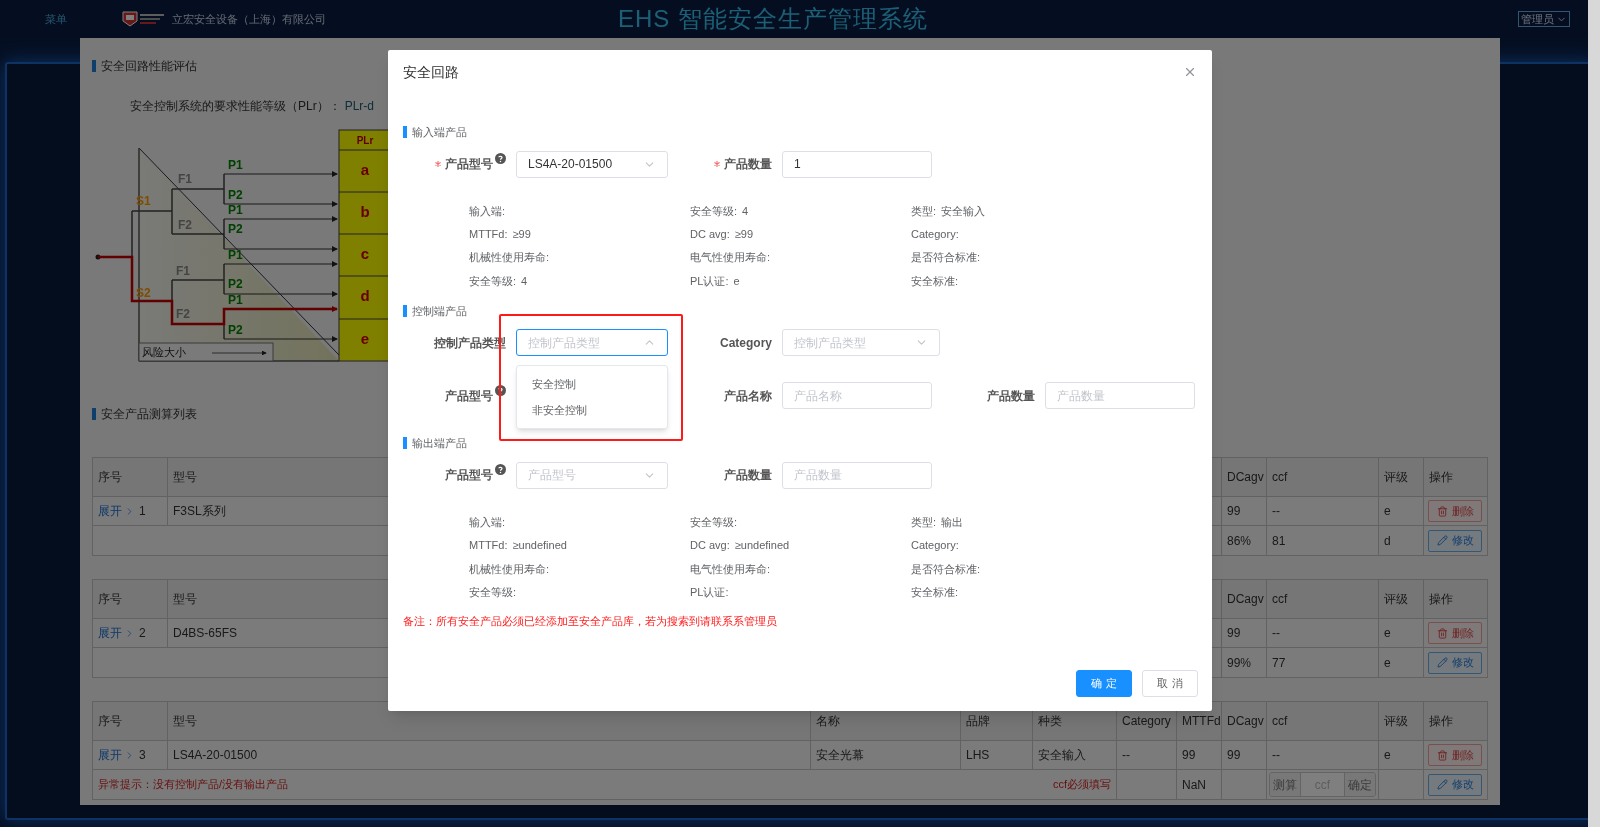  What do you see at coordinates (142, 755) in the screenshot?
I see `row-index: 3` at bounding box center [142, 755].